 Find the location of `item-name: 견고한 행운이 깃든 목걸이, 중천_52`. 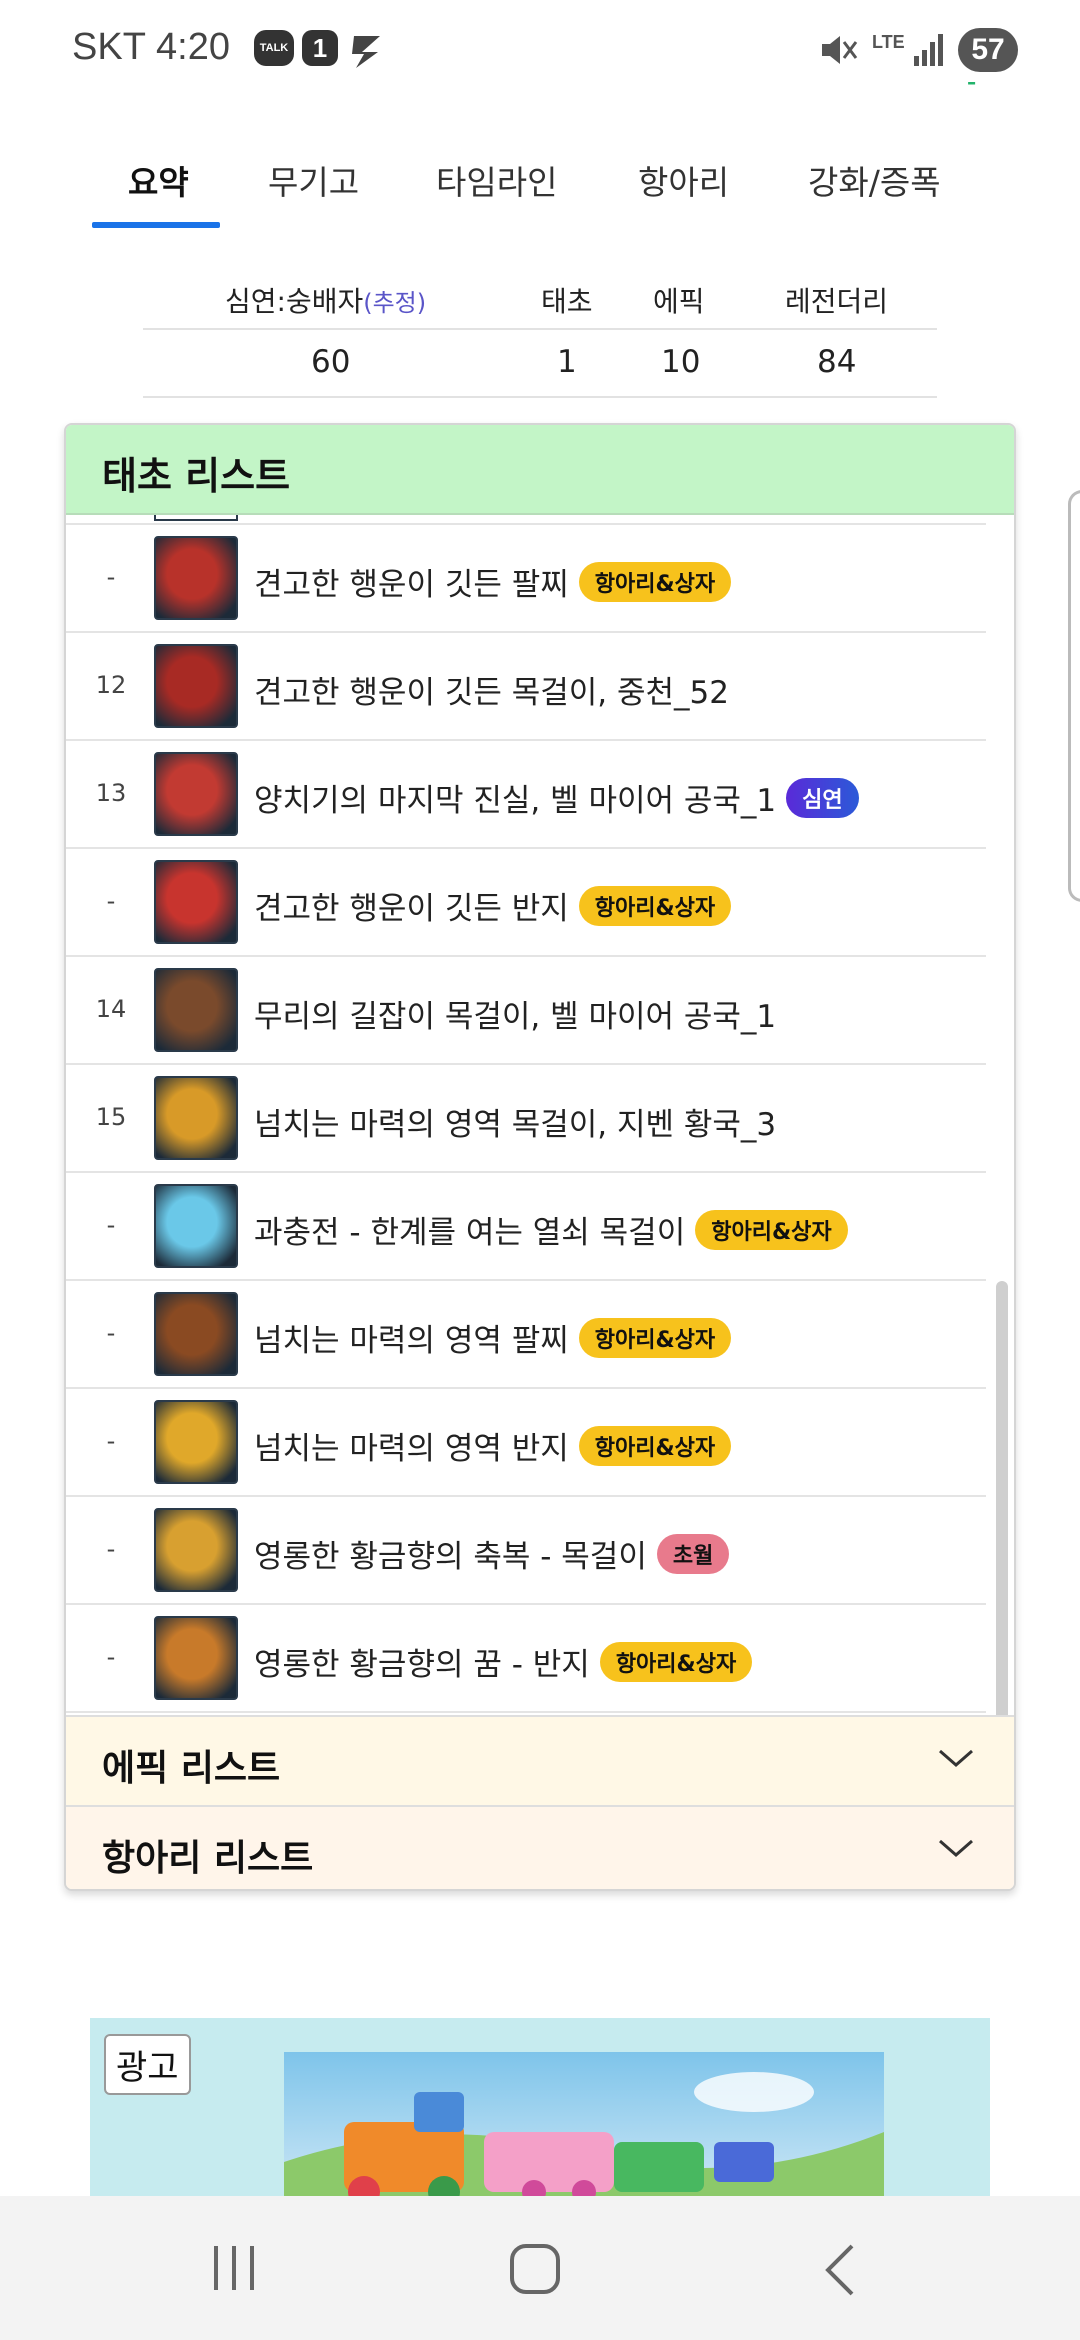

item-name: 견고한 행운이 깃든 목걸이, 중천_52 is located at coordinates (491, 689).